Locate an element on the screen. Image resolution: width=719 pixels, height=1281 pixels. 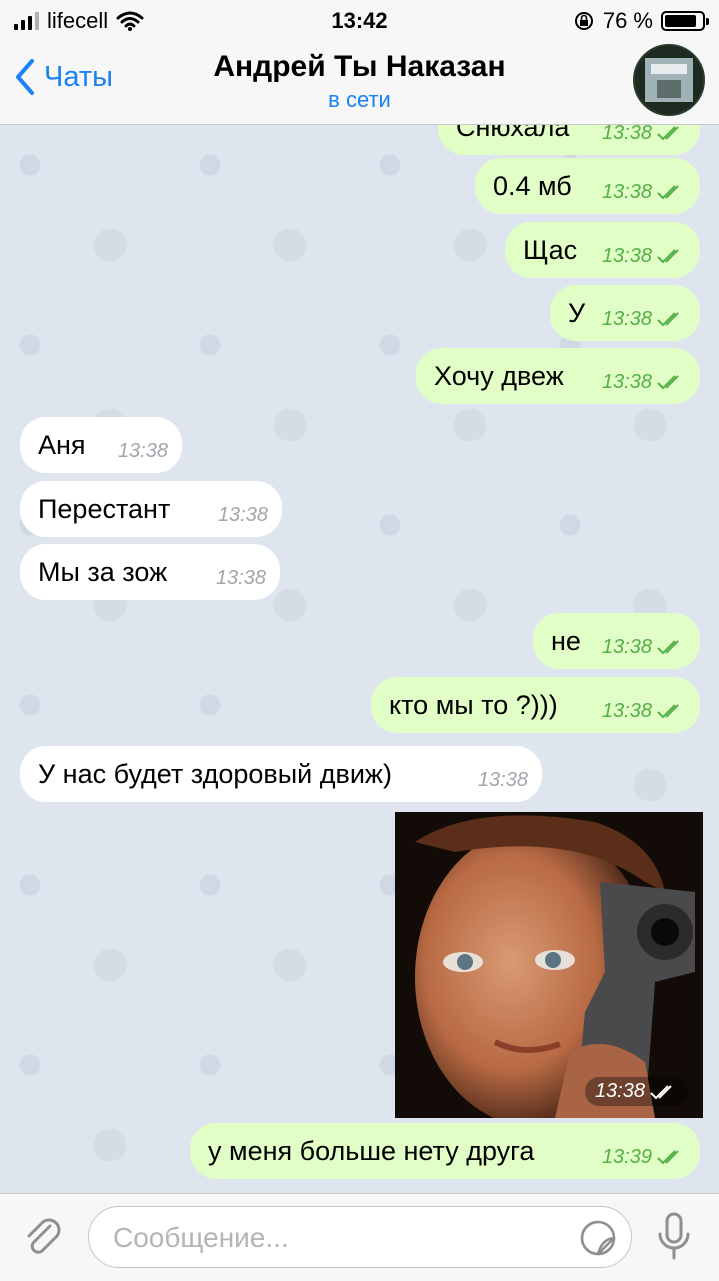
message-text: Снюхала is located at coordinates (513, 133).